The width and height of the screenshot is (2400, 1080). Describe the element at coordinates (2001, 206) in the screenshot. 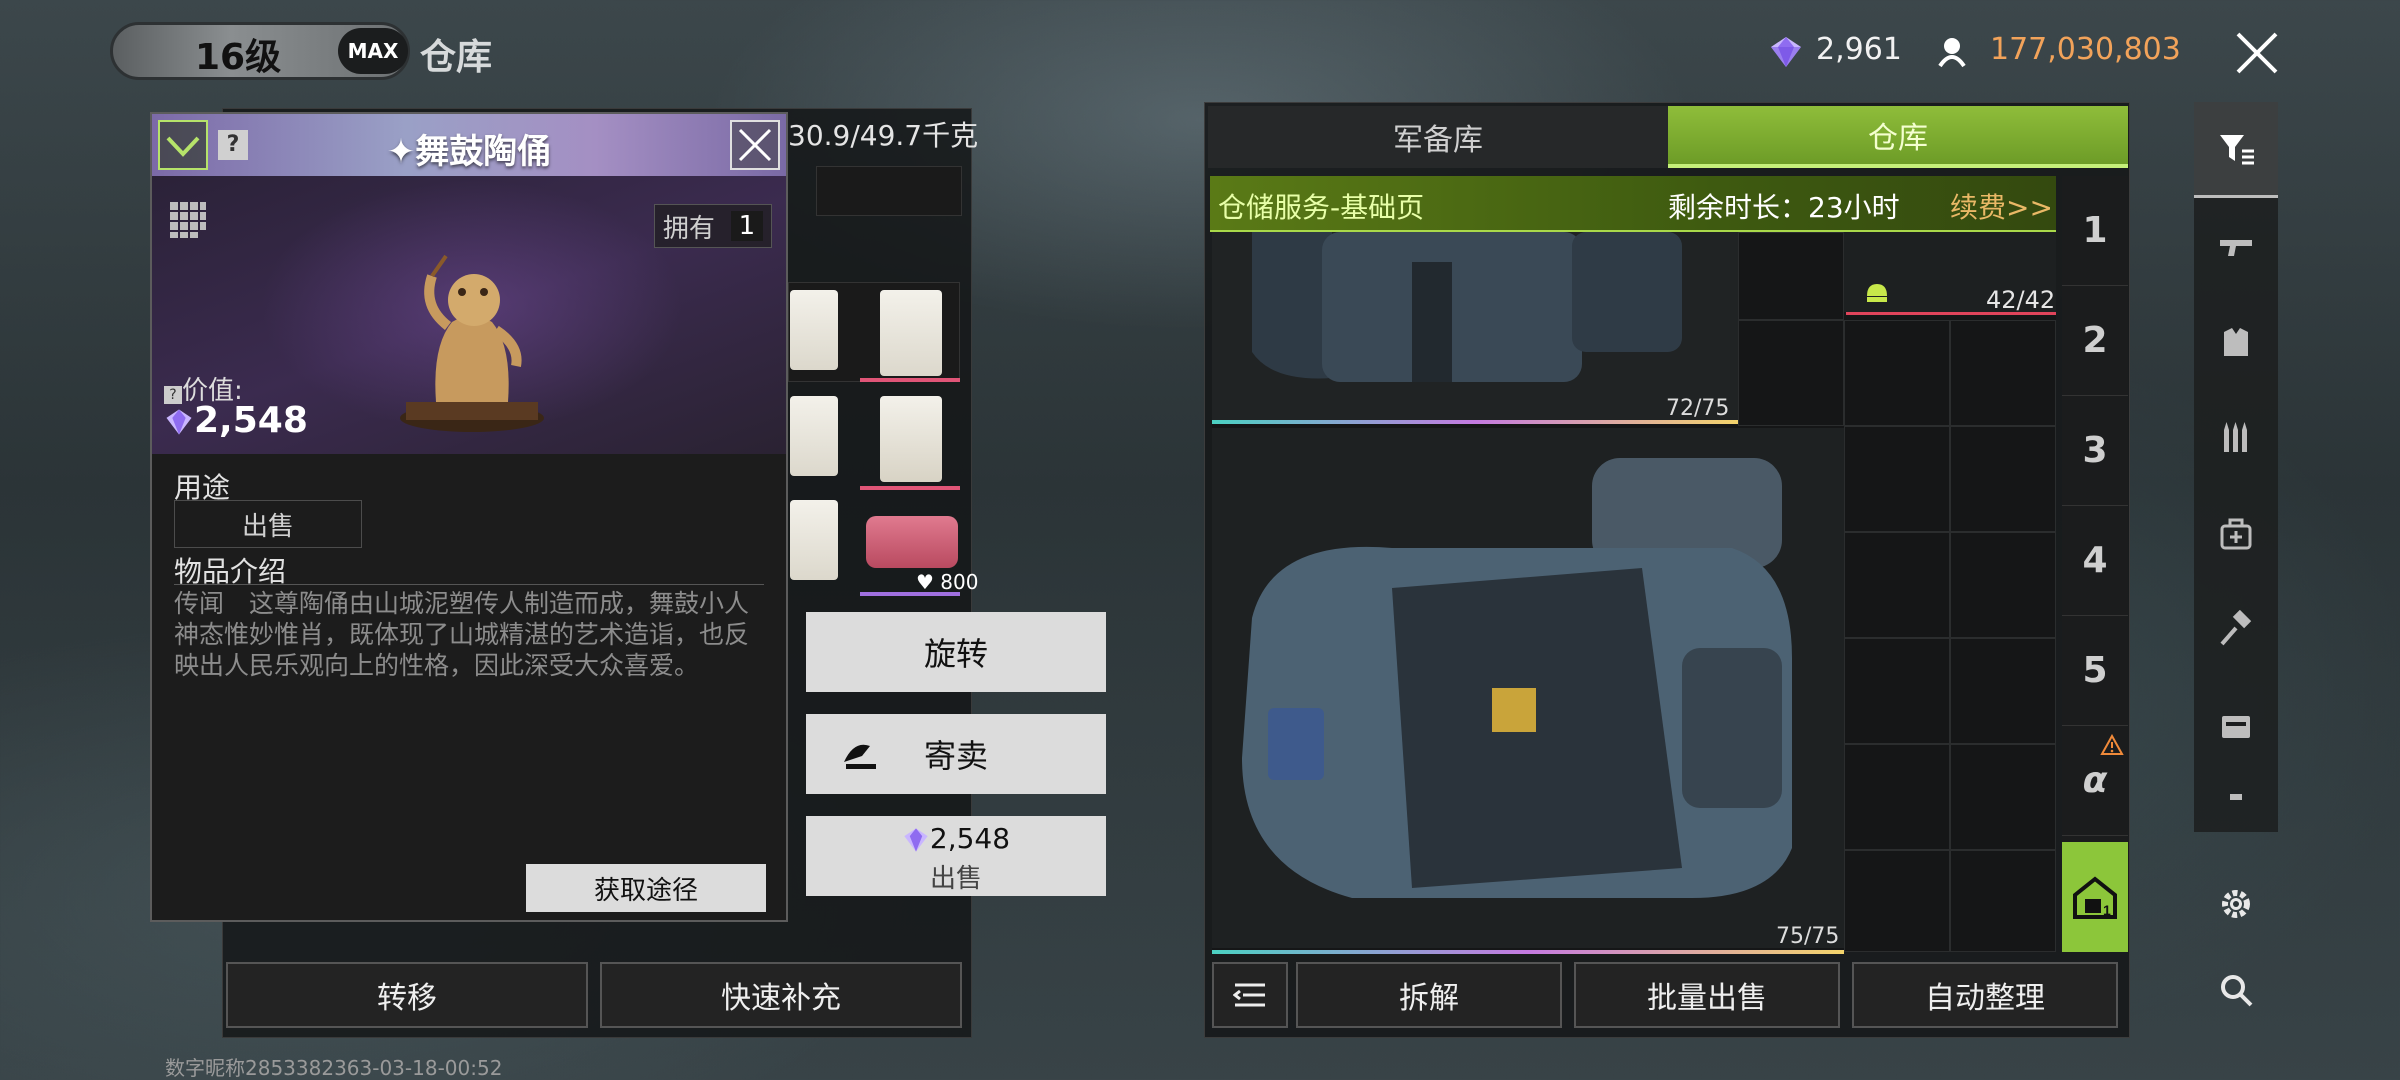

I see `renew-link: 续费>>` at that location.